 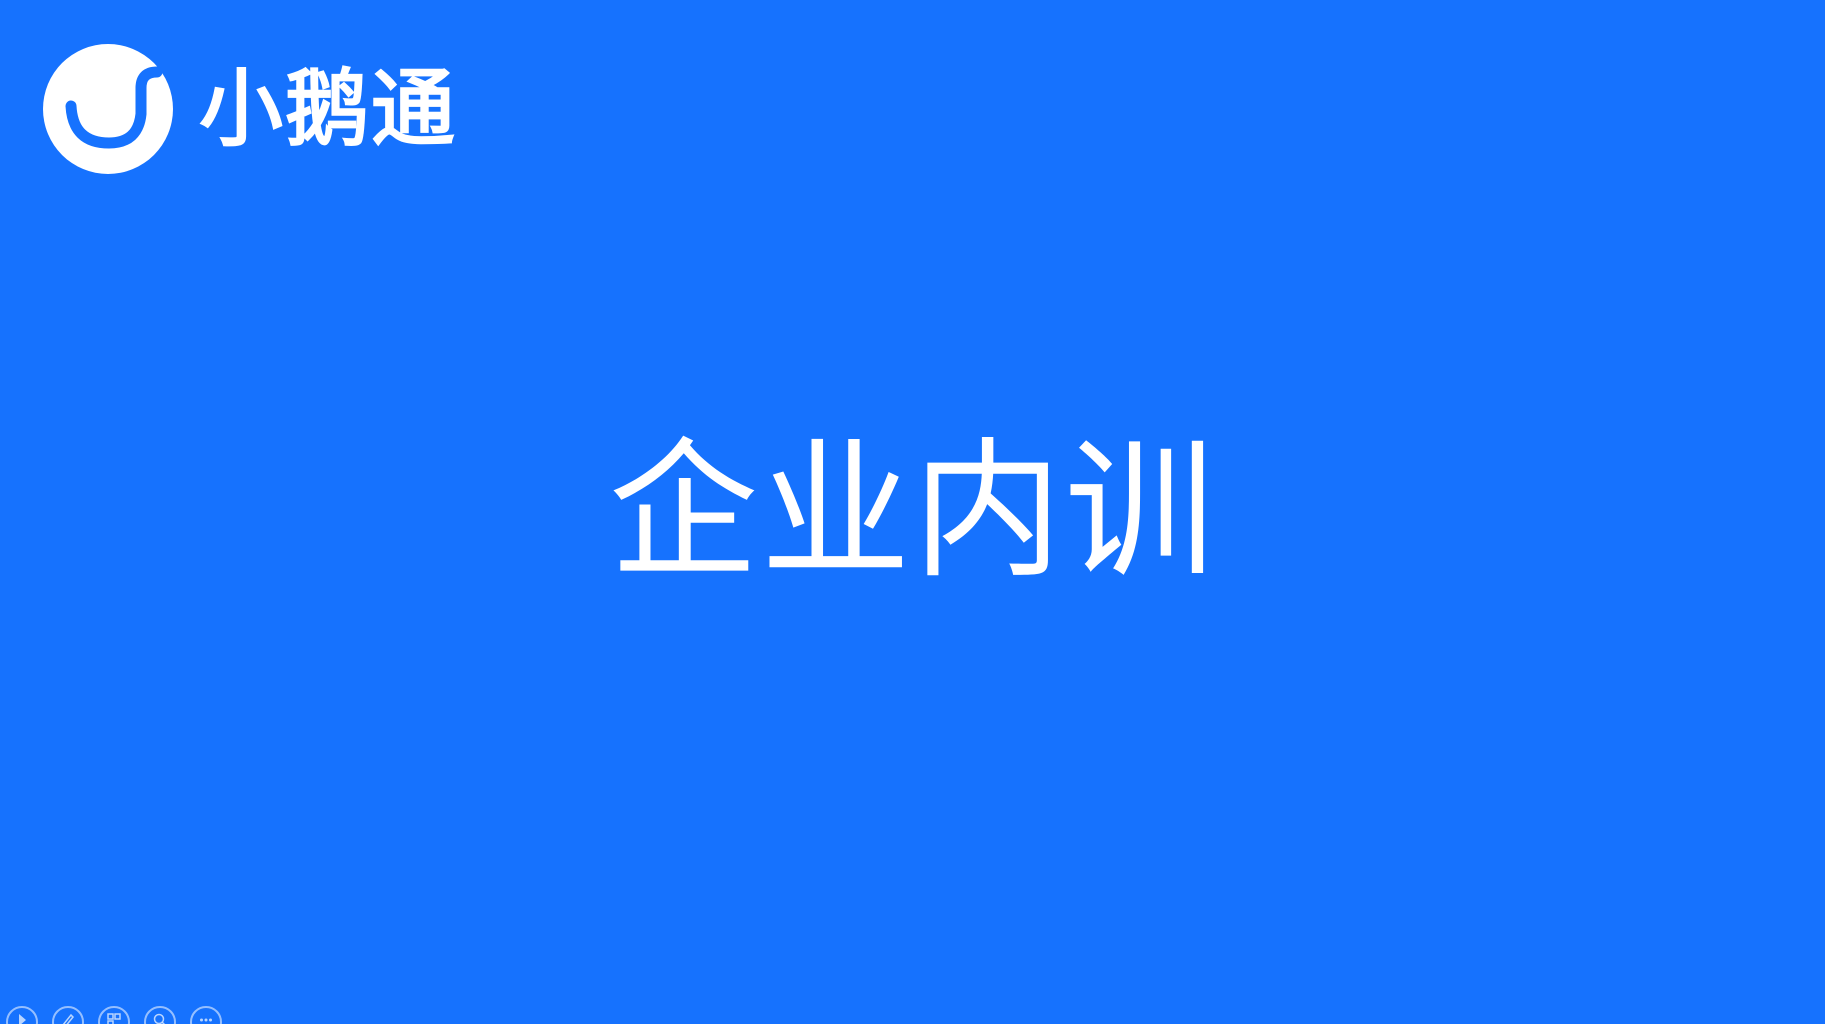 I want to click on brand-logo: 小鹅通, so click(x=250, y=109).